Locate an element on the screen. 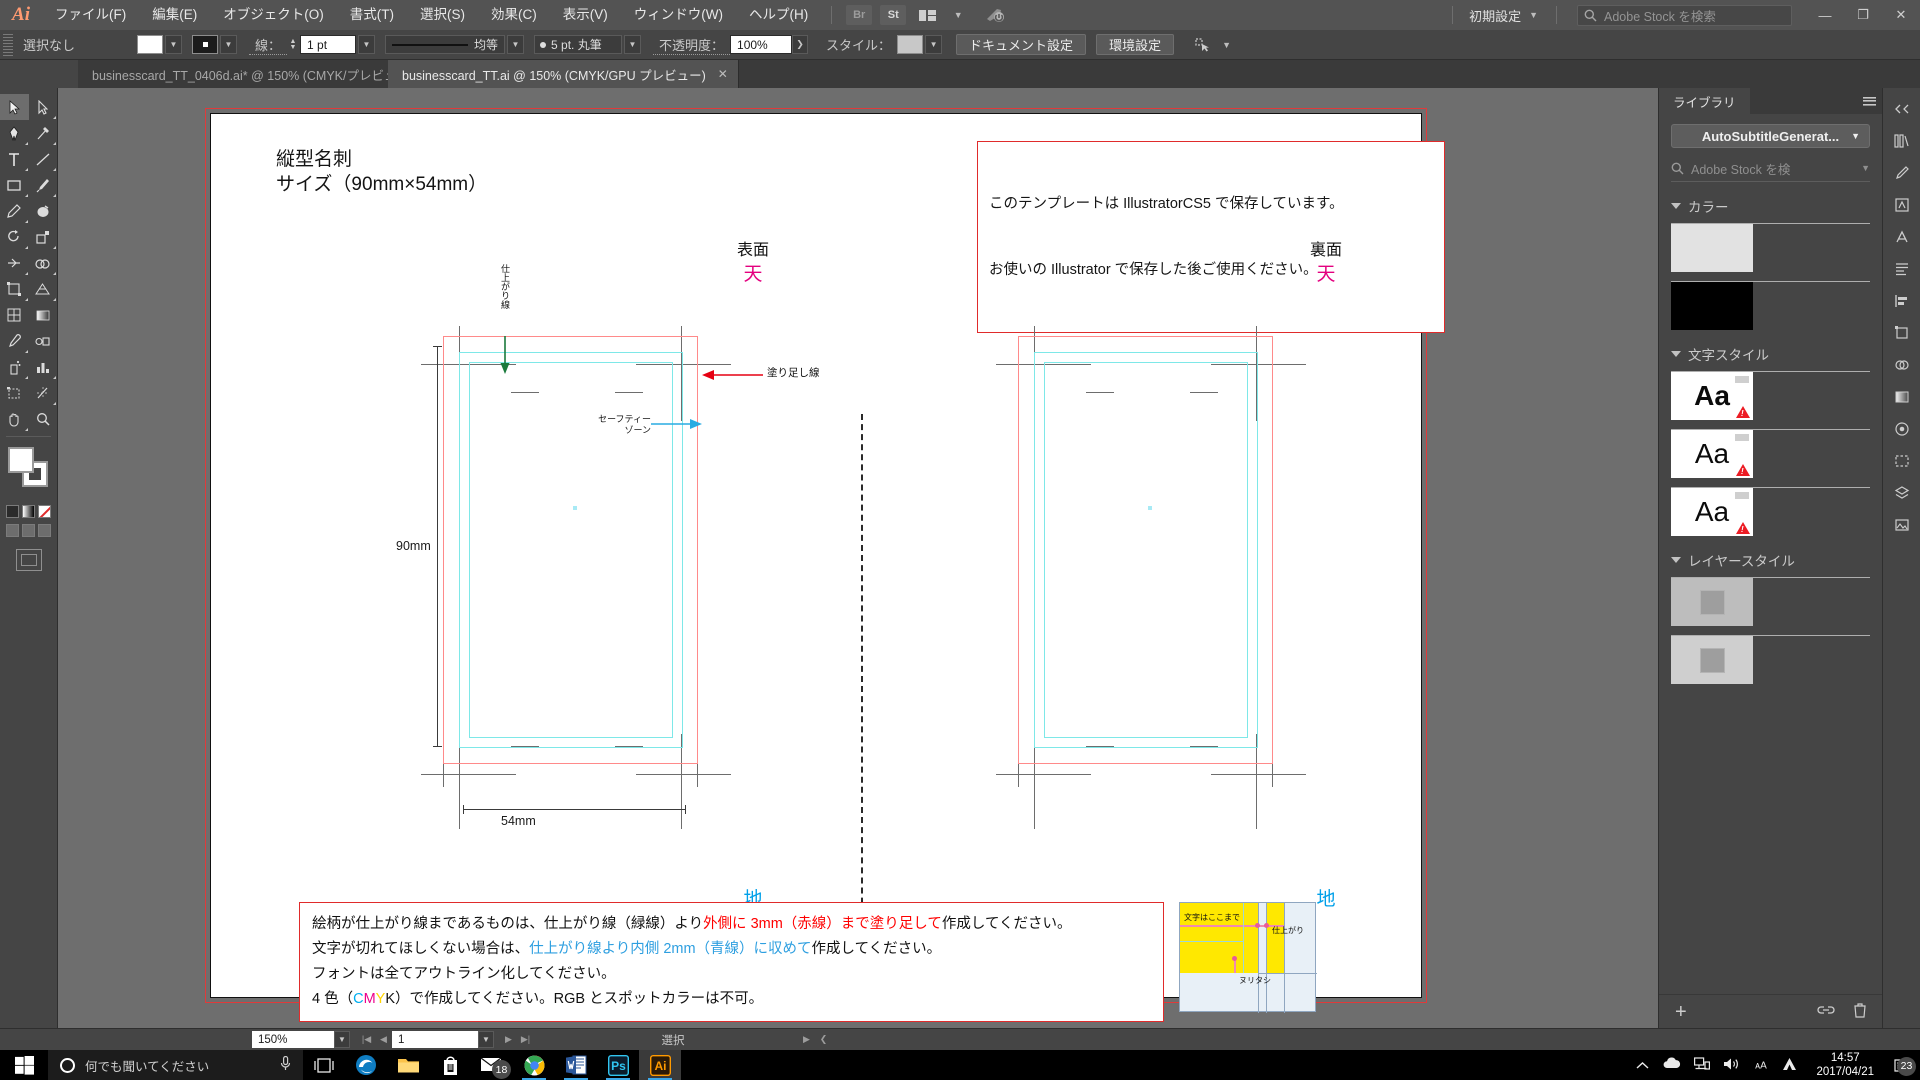  direct-selection-tool is located at coordinates (43, 107).